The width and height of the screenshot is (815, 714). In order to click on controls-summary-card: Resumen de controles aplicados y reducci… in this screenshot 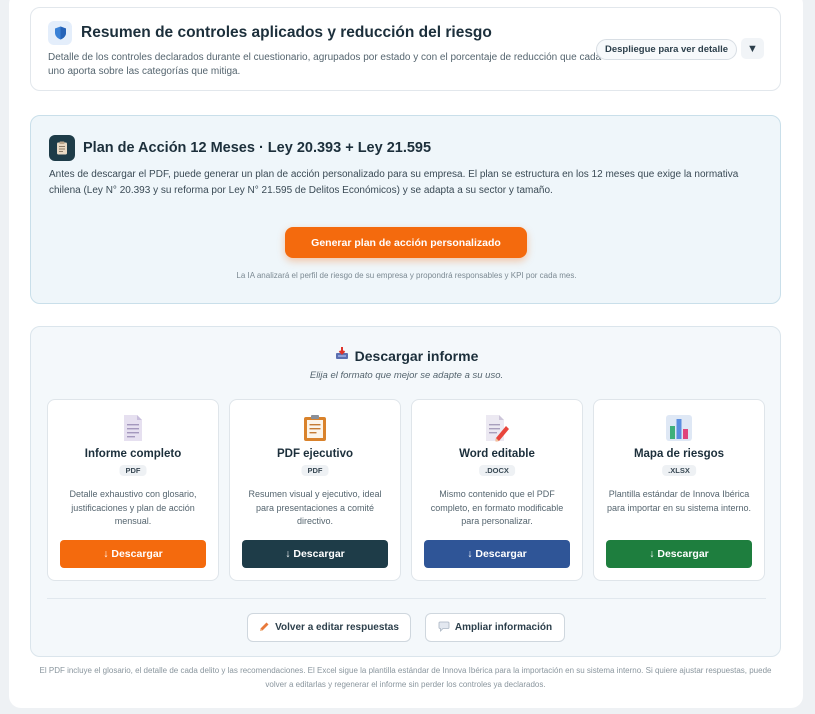, I will do `click(405, 49)`.